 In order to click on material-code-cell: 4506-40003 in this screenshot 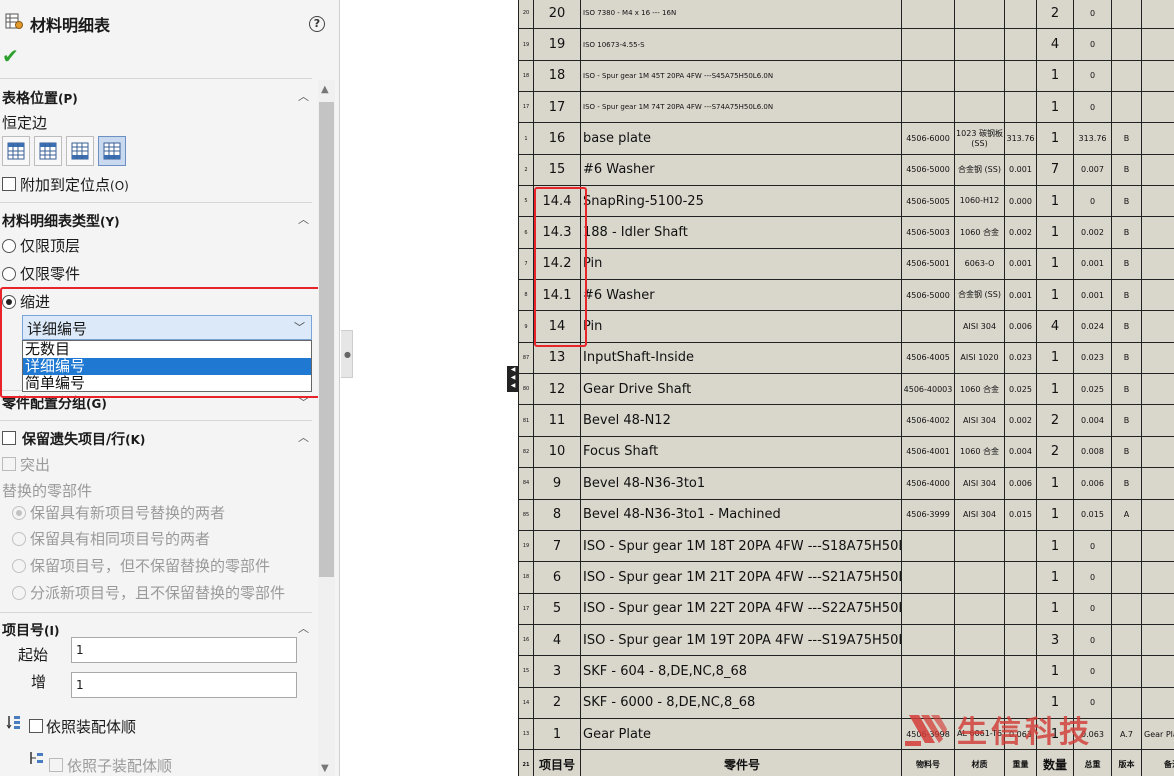, I will do `click(928, 389)`.